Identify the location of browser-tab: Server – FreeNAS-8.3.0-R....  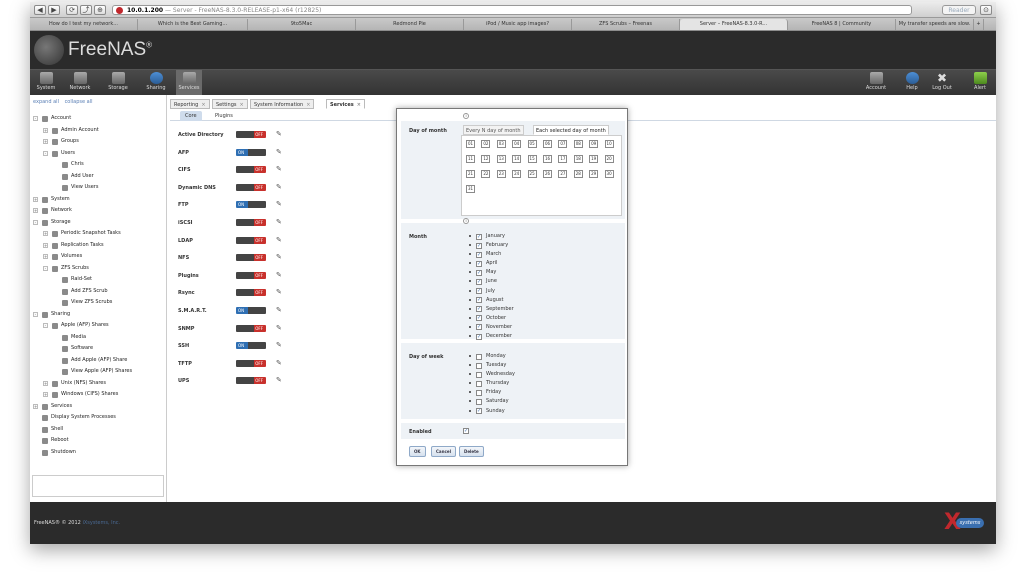
(734, 24).